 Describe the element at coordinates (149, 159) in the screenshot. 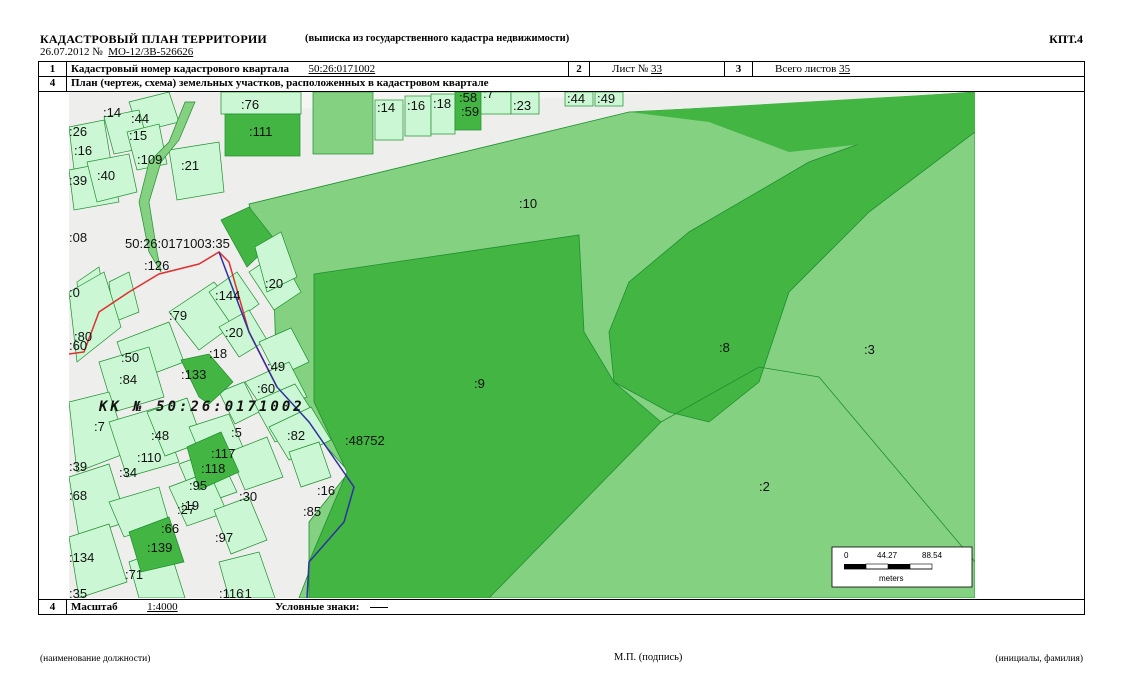

I see `parcel-label: :109` at that location.